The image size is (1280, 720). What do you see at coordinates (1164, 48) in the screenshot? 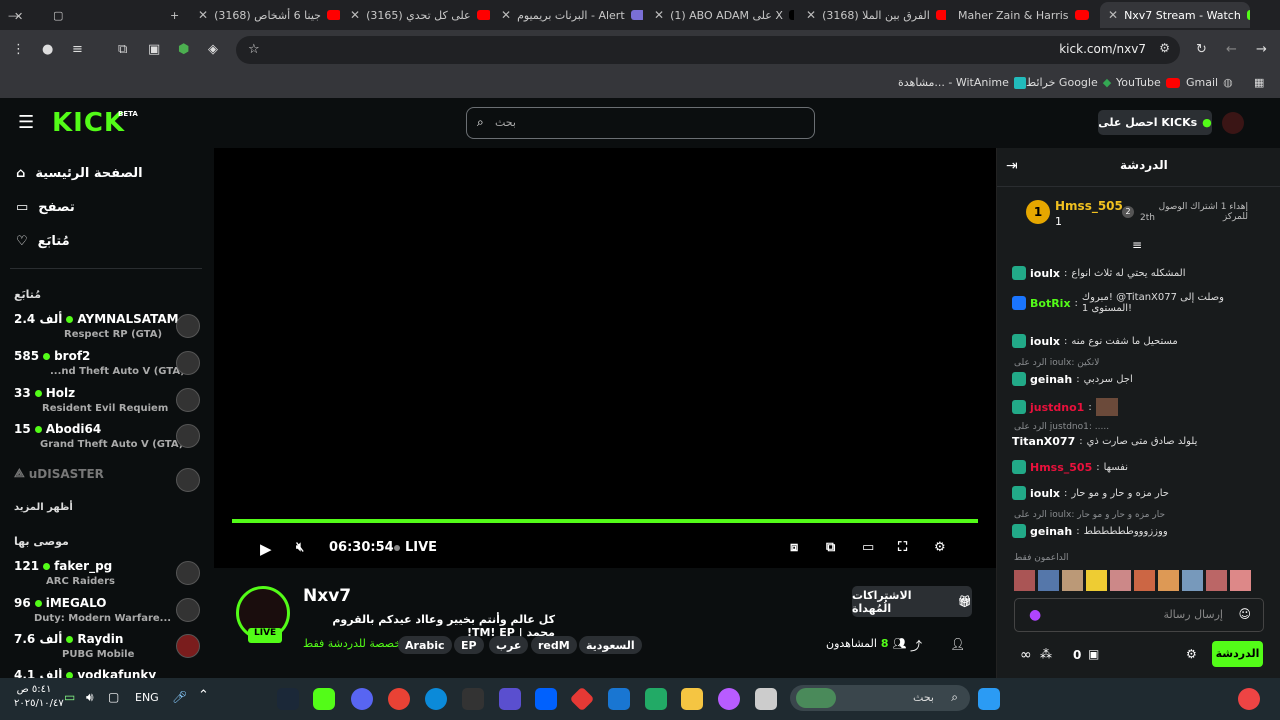
I see `site-info-icon: ⚙` at bounding box center [1164, 48].